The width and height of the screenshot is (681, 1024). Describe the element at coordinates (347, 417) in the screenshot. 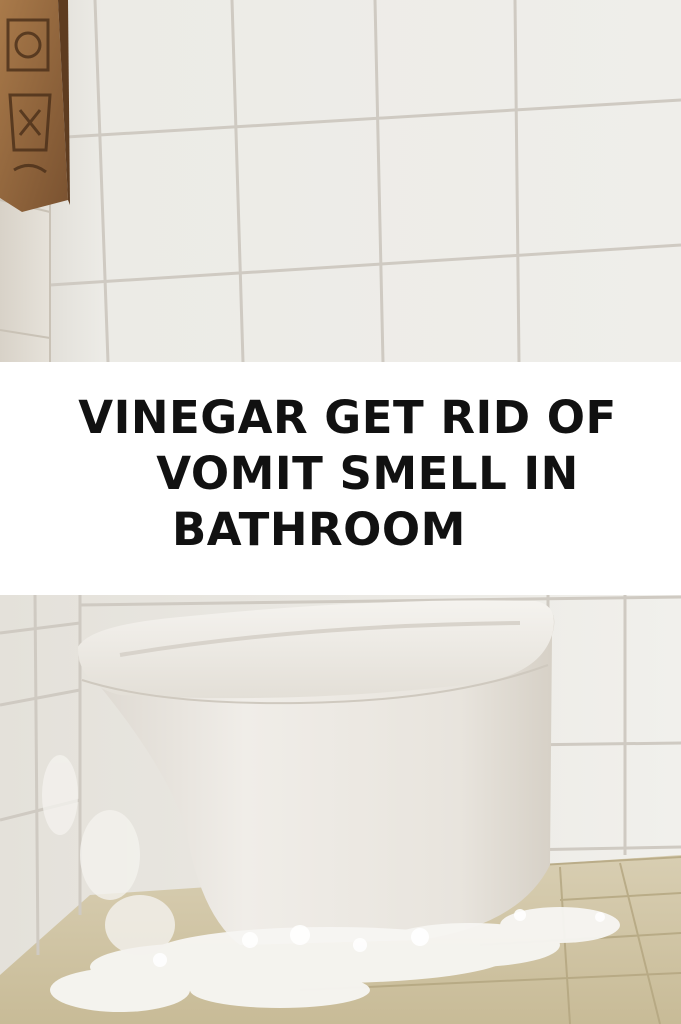

I see `headline-line-1: VINEGAR GET RID OF` at that location.